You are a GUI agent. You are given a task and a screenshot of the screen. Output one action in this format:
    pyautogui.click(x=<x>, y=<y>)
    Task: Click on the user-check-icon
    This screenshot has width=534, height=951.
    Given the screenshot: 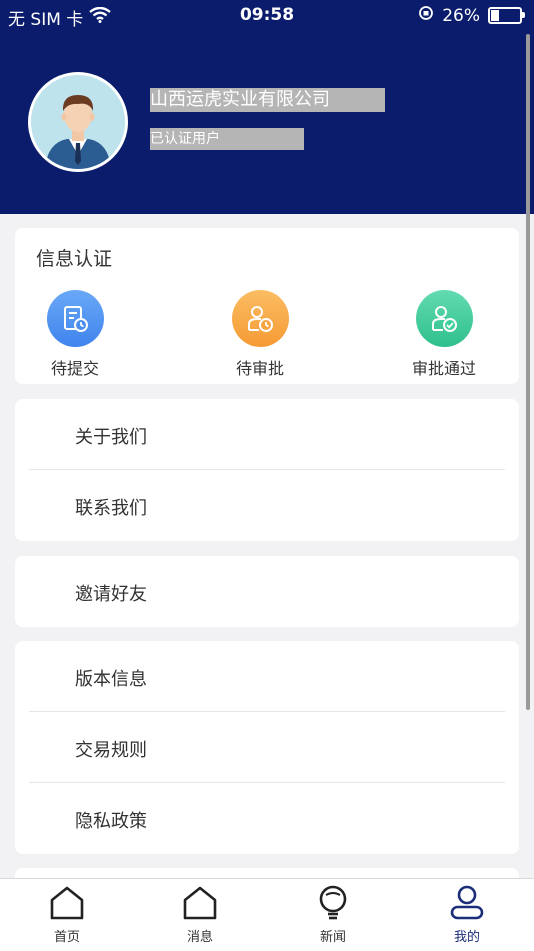 What is the action you would take?
    pyautogui.click(x=444, y=318)
    